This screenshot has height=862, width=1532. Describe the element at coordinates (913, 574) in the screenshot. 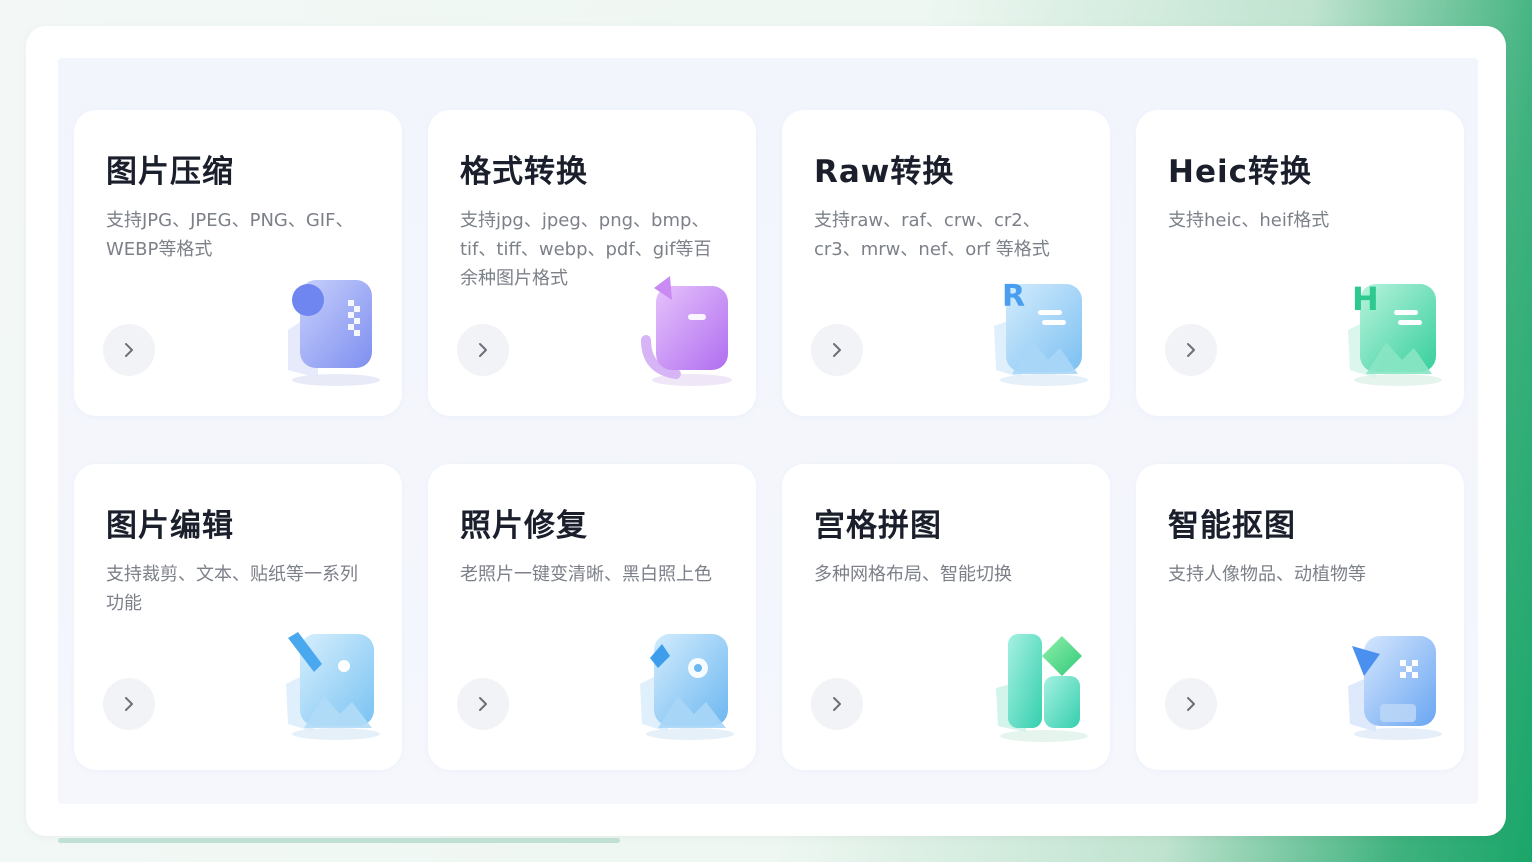

I see `card-description: 多种网格布局、智能切换` at that location.